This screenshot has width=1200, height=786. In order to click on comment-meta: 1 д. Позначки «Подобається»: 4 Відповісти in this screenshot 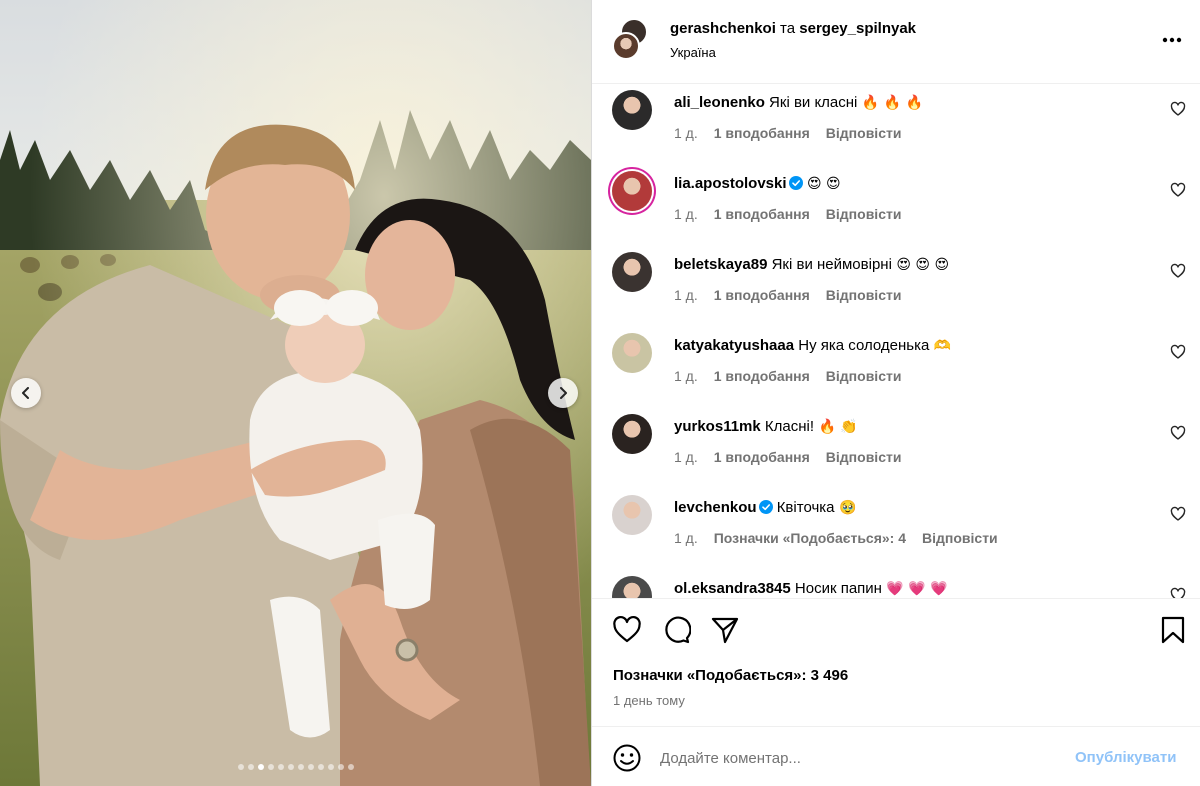, I will do `click(844, 538)`.